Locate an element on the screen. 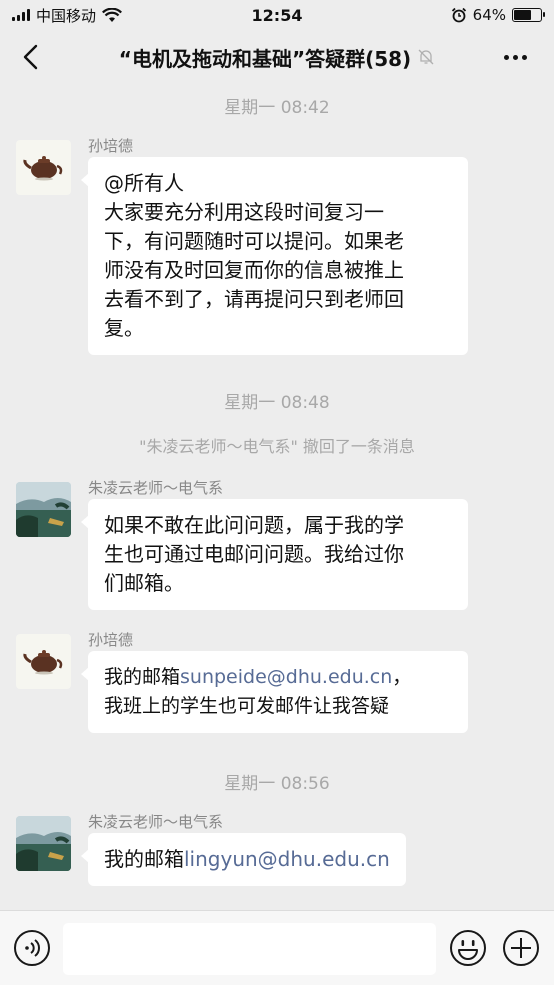 The height and width of the screenshot is (985, 554). emoji-button is located at coordinates (468, 948).